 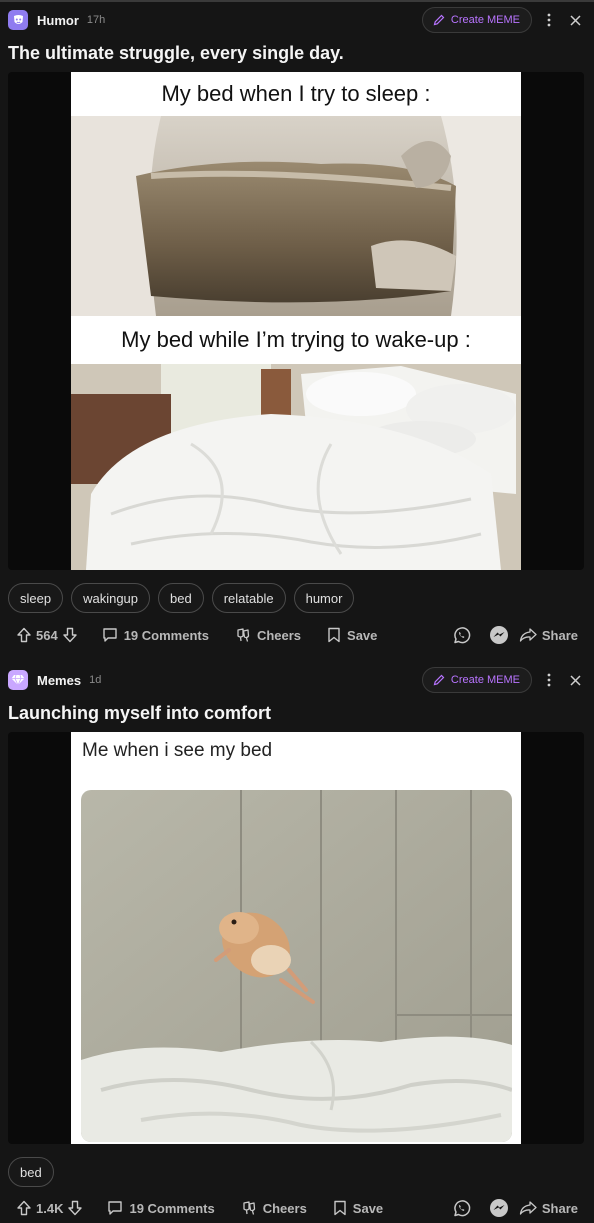 What do you see at coordinates (18, 20) in the screenshot?
I see `humor-mask-icon` at bounding box center [18, 20].